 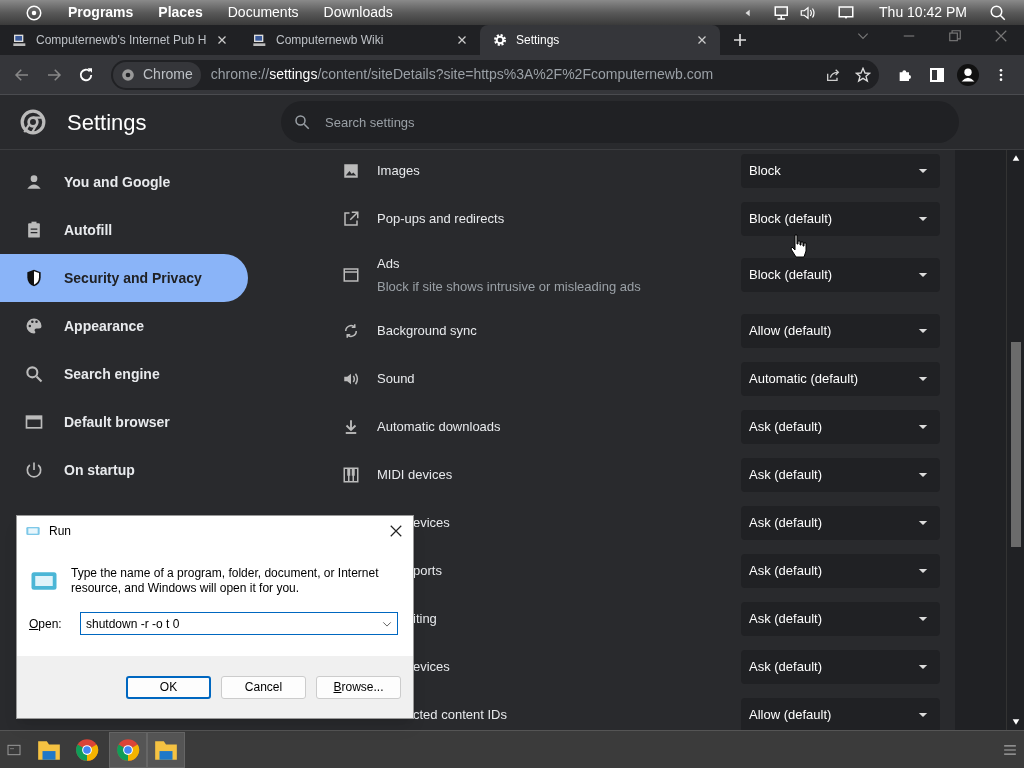 What do you see at coordinates (1015, 158) in the screenshot?
I see `triangle-up-icon` at bounding box center [1015, 158].